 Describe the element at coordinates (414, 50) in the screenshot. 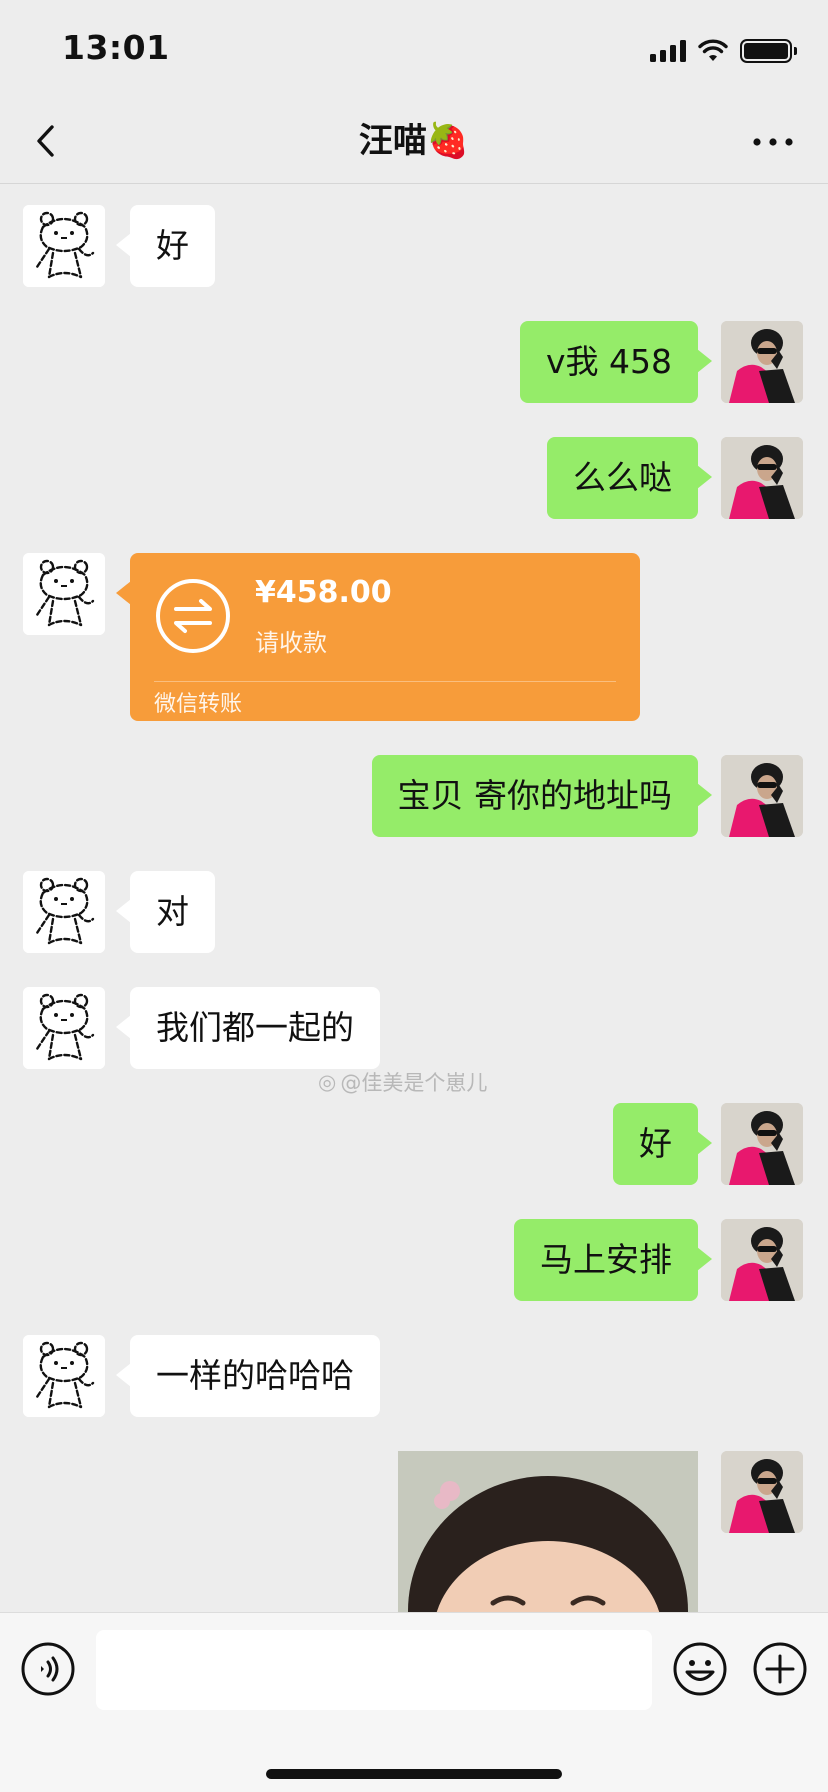

I see `status-bar: 13:01` at that location.